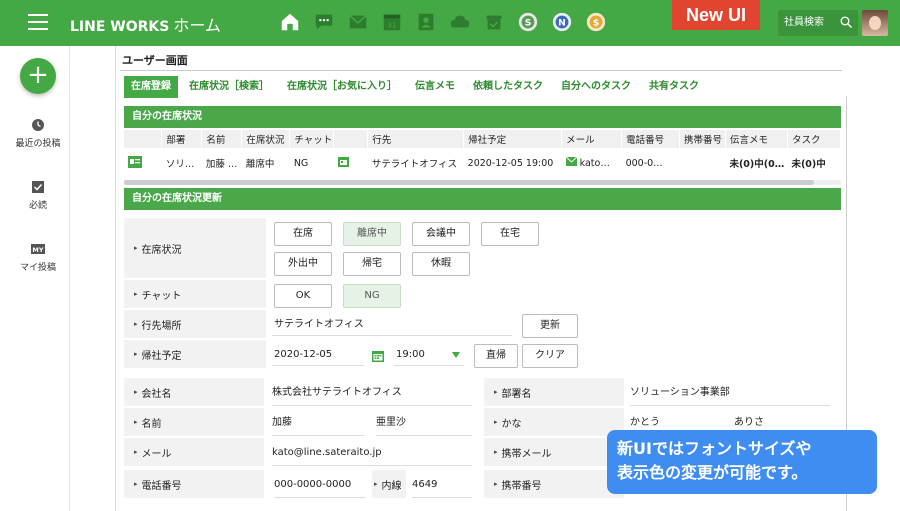 This screenshot has width=900, height=511. What do you see at coordinates (714, 448) in the screenshot?
I see `callout-line: 新UIではフォントサイズや` at bounding box center [714, 448].